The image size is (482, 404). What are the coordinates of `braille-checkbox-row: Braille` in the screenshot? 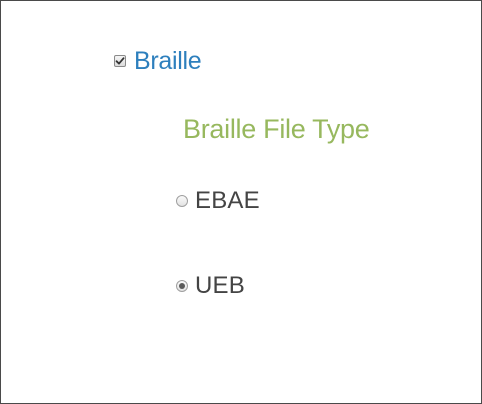 It's located at (158, 61).